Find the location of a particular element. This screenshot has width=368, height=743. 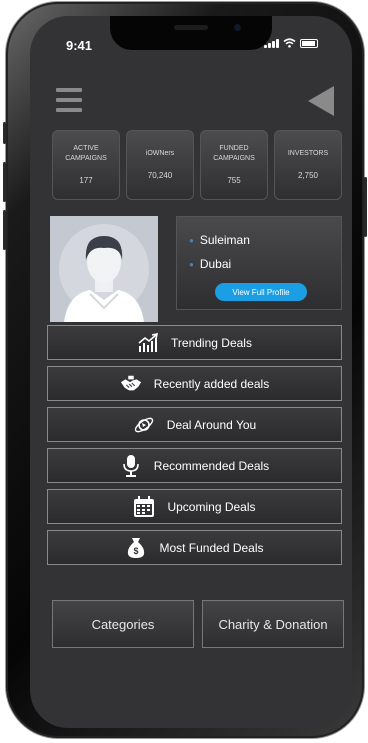

handshake-icon is located at coordinates (131, 384).